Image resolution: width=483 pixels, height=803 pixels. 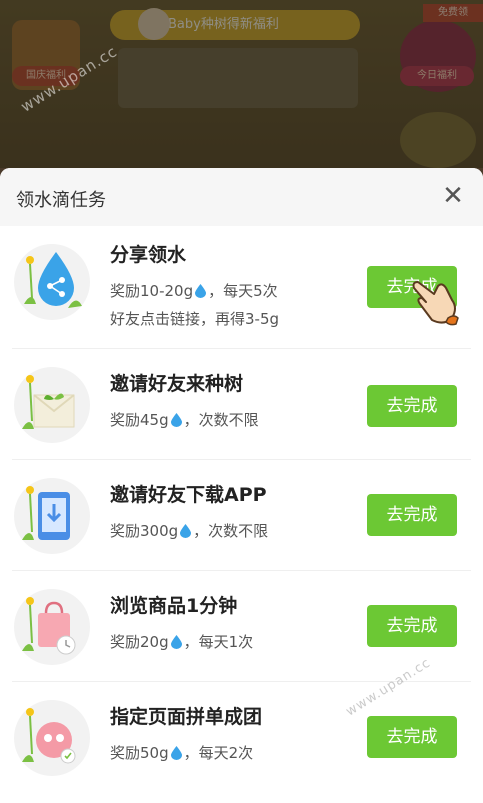 I want to click on group-order-icon, so click(x=52, y=738).